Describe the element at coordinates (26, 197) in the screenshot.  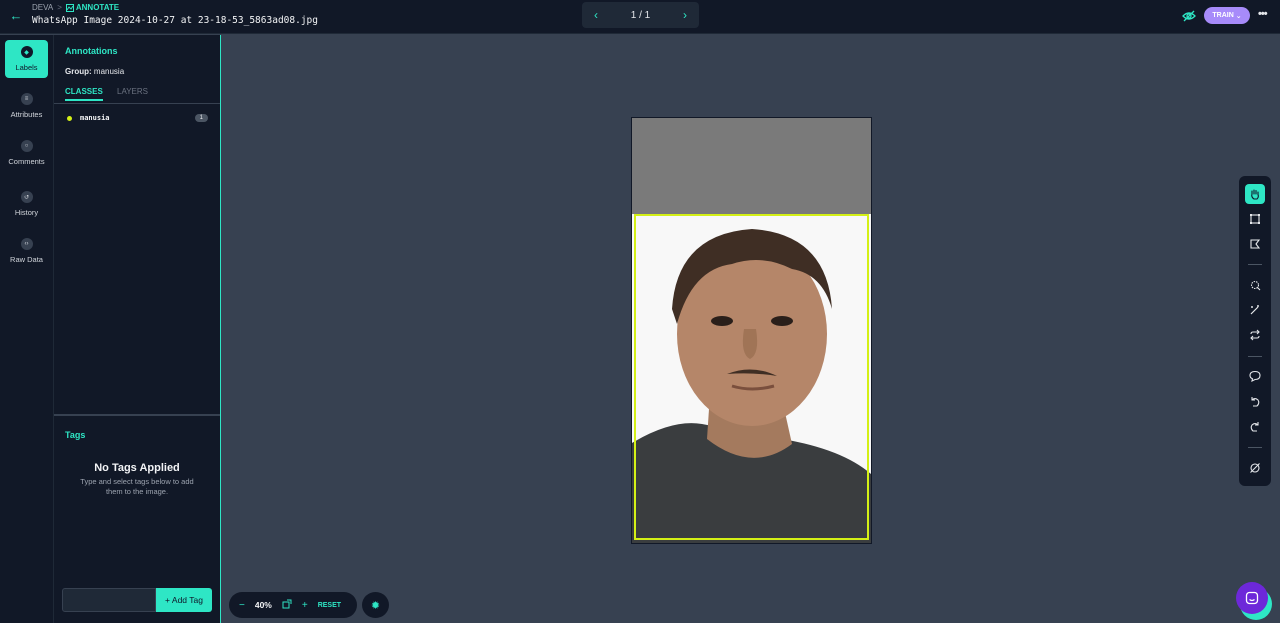
I see `history-icon: ↺` at that location.